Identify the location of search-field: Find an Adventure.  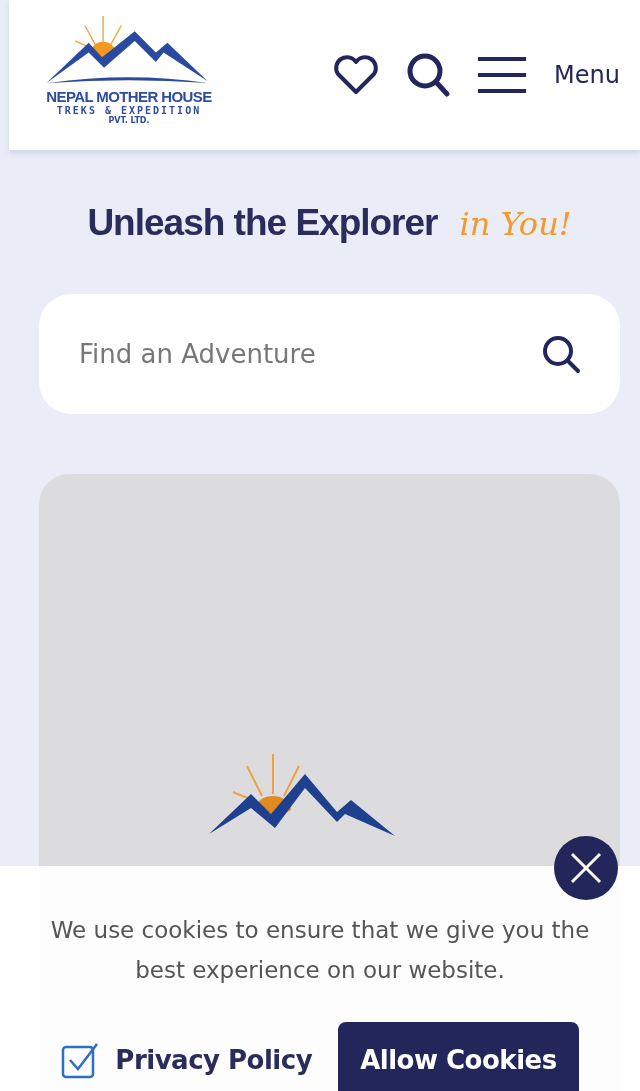
(329, 354).